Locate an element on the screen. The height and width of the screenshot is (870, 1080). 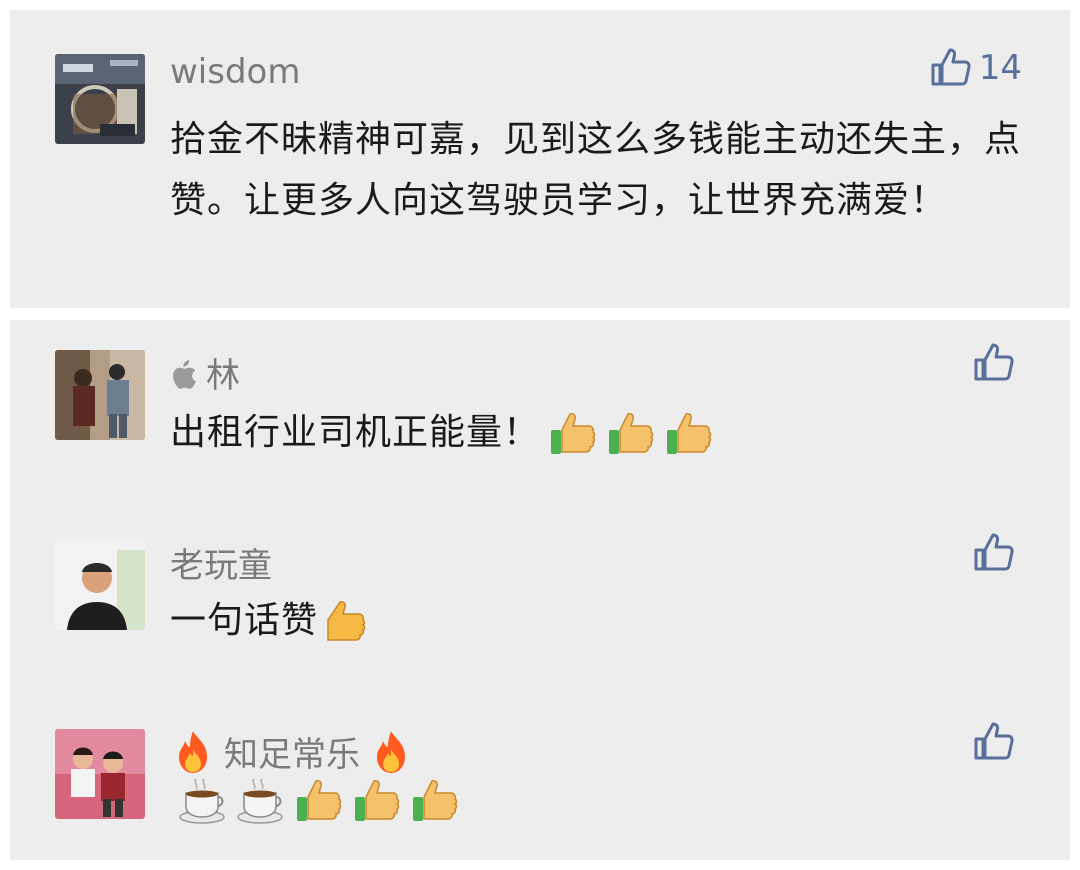
commenter-name-text: wisdom is located at coordinates (235, 72).